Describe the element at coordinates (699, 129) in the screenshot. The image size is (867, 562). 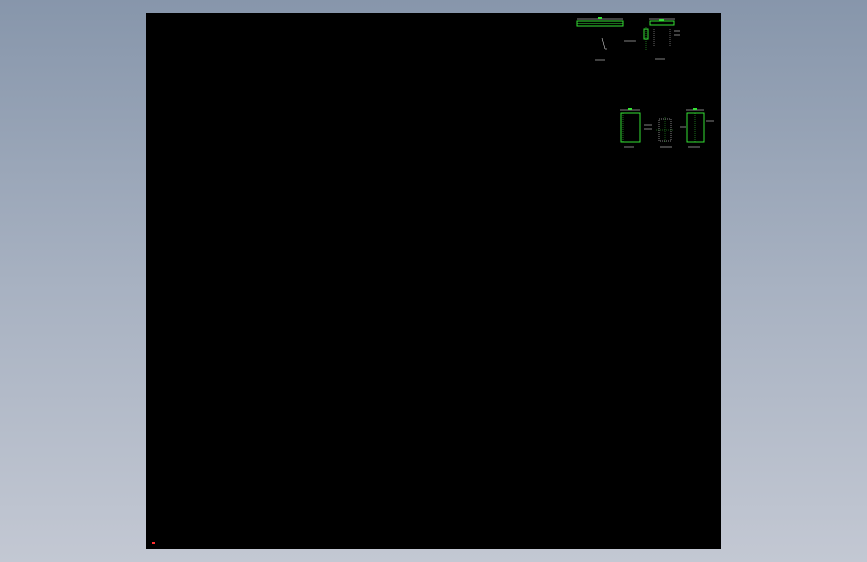
I see `drawing-view-bracket-side` at that location.